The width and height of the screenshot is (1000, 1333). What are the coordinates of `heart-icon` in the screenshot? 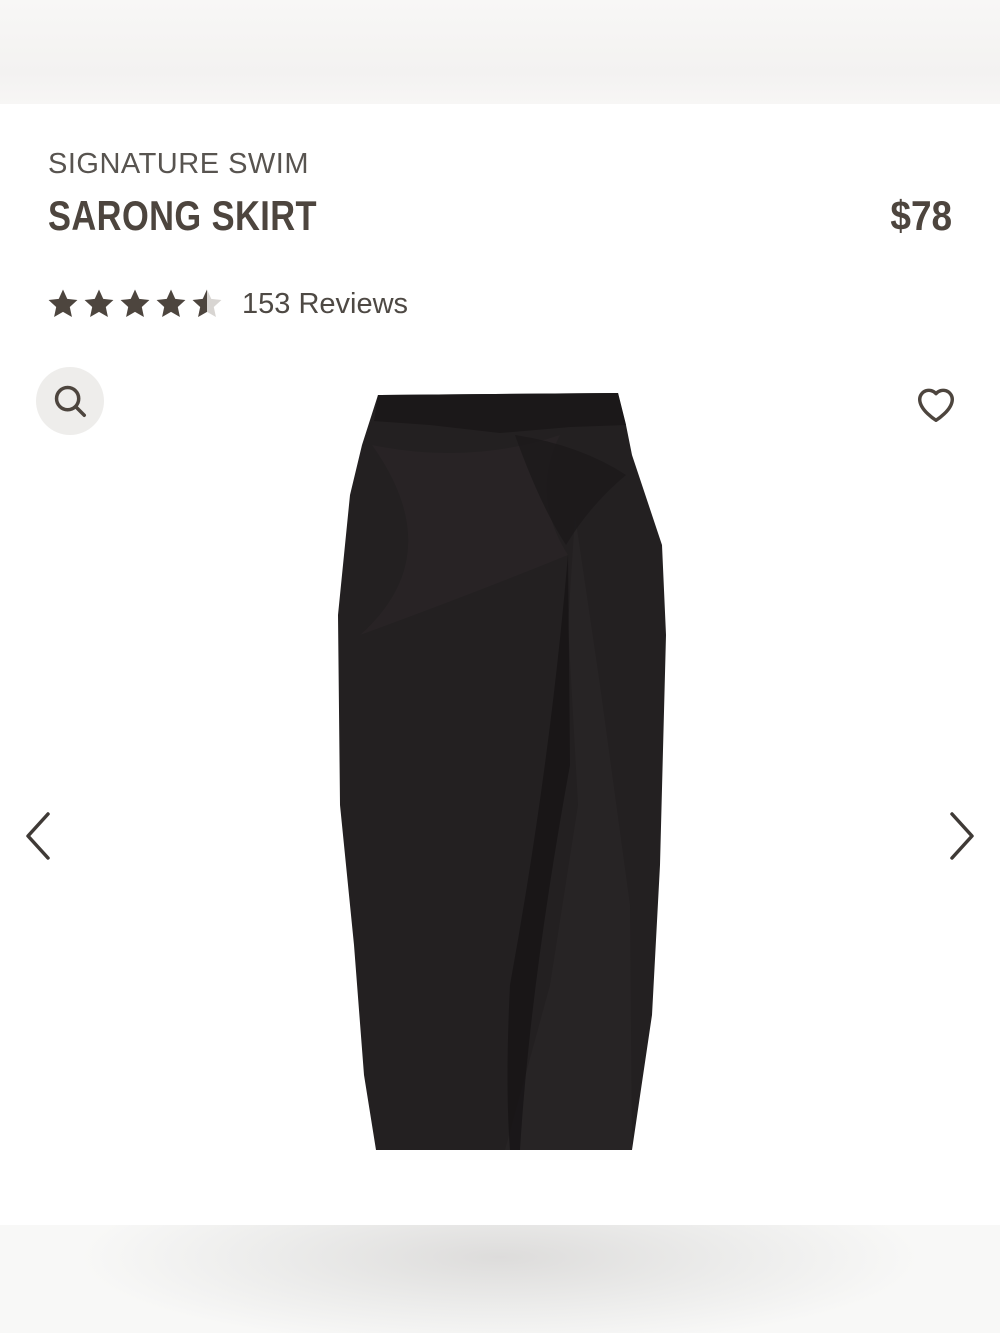 It's located at (936, 405).